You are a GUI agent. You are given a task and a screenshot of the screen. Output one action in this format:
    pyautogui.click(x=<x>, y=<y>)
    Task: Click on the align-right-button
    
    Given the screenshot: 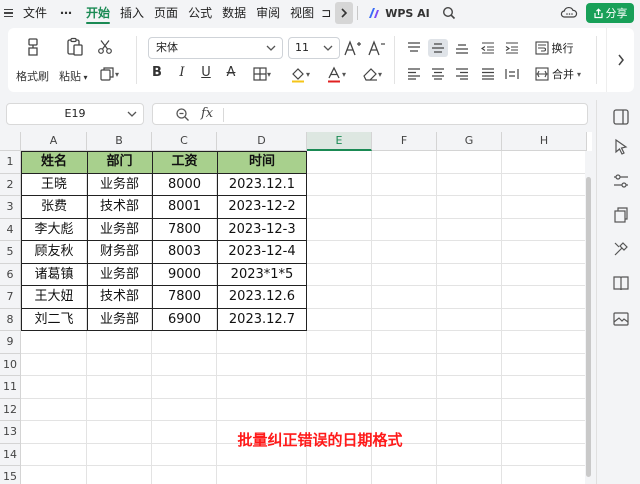 What is the action you would take?
    pyautogui.click(x=462, y=74)
    